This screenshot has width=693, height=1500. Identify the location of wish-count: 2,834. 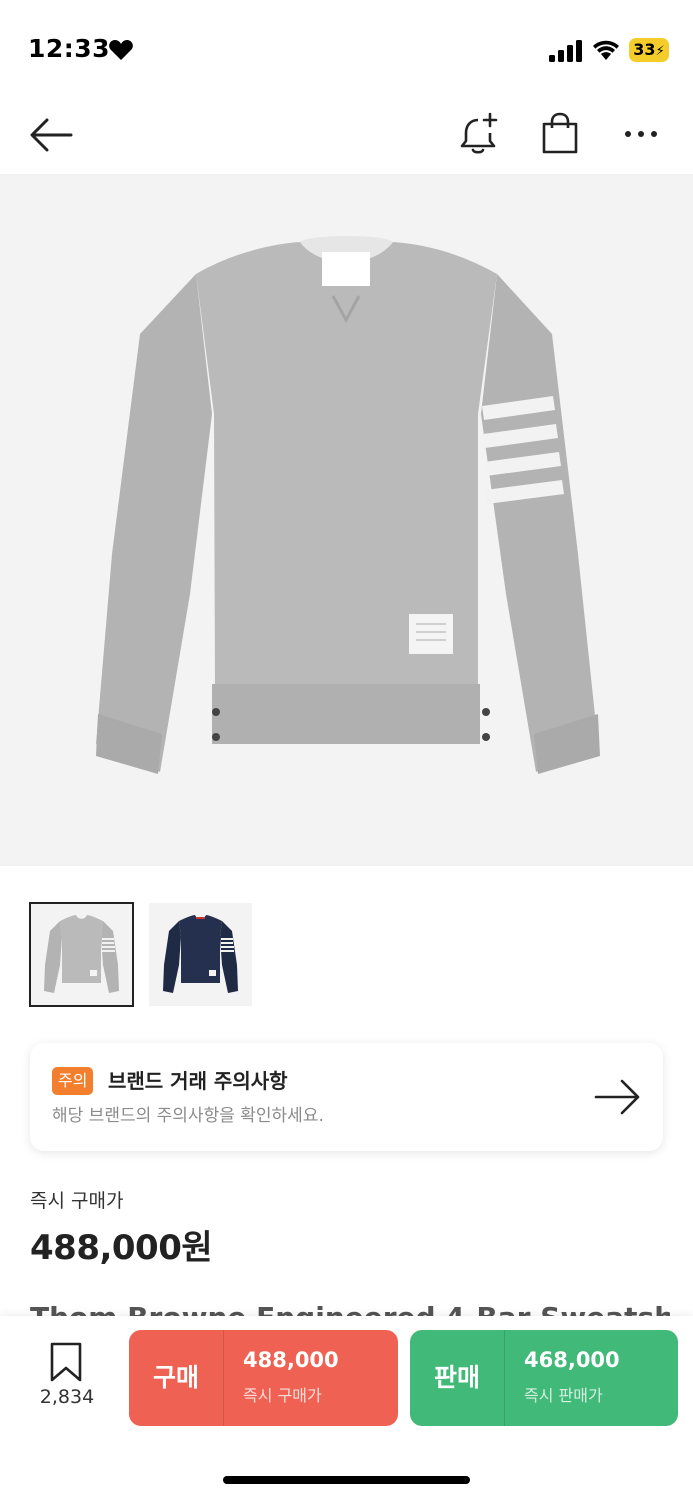
(67, 1397).